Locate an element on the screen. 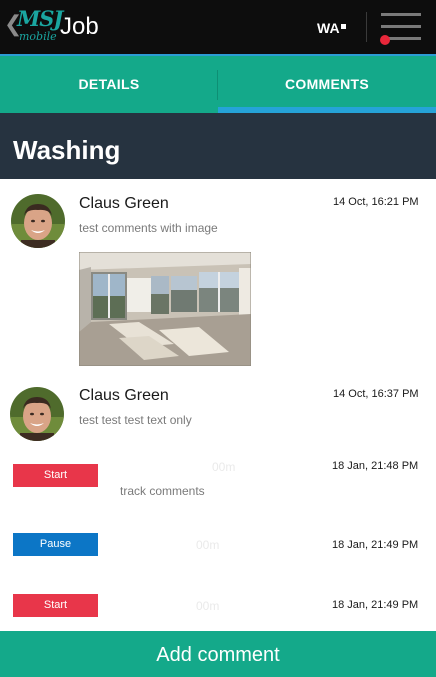  menu-icon-line is located at coordinates (401, 26).